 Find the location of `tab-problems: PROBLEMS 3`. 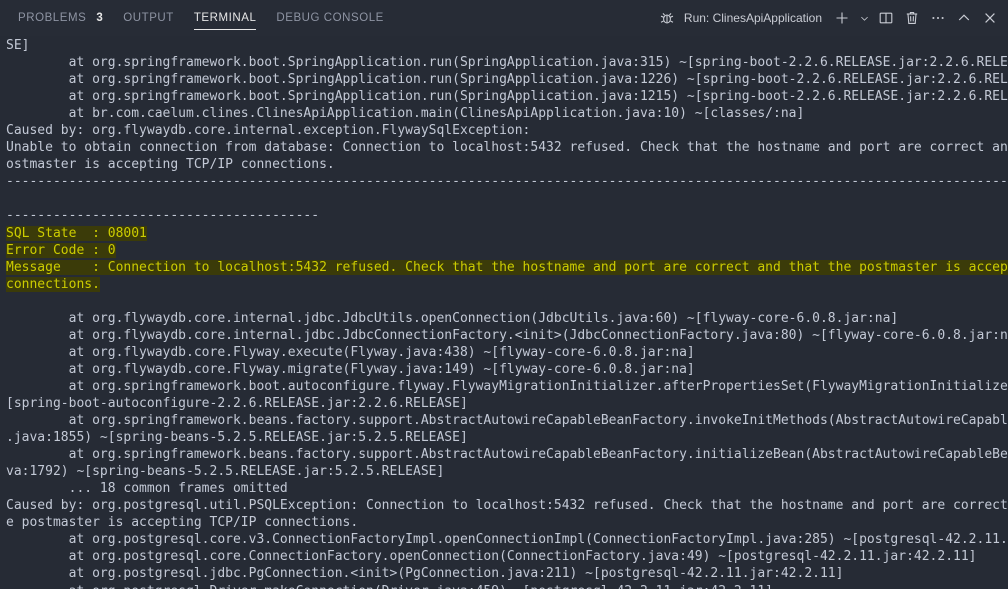

tab-problems: PROBLEMS 3 is located at coordinates (60, 18).